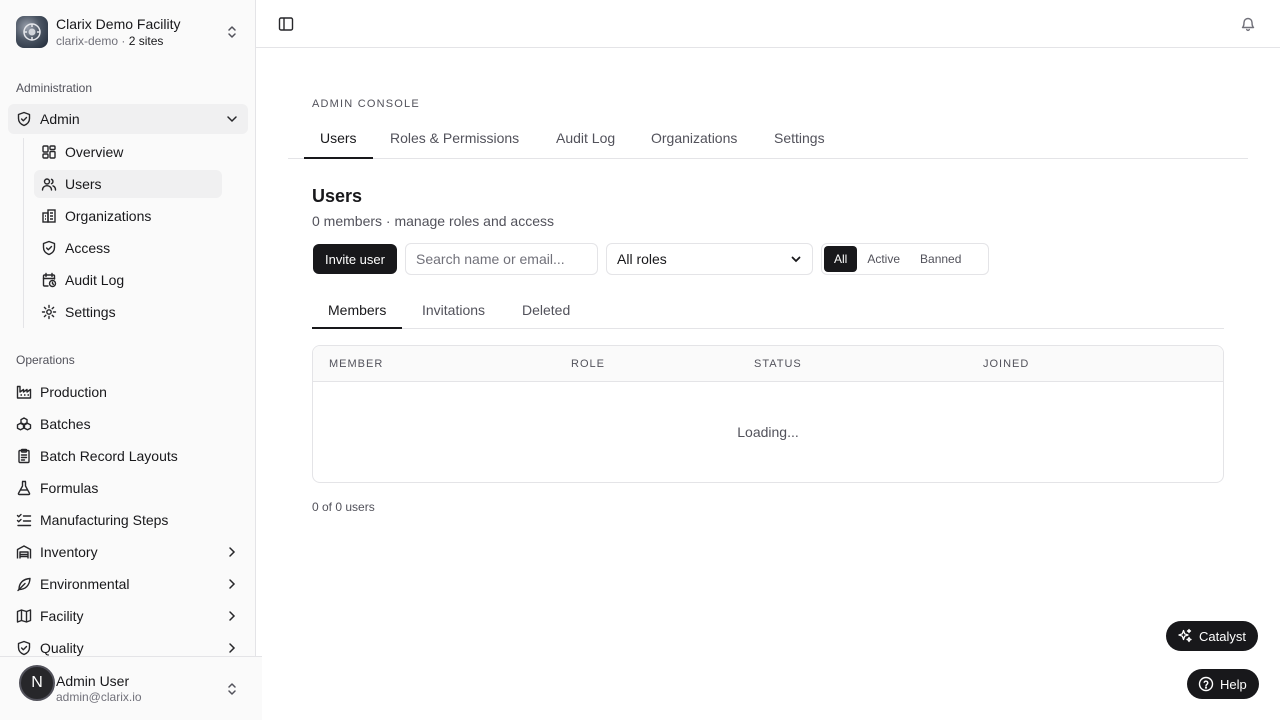  I want to click on page-eyebrow: ADMIN CONSOLE, so click(366, 104).